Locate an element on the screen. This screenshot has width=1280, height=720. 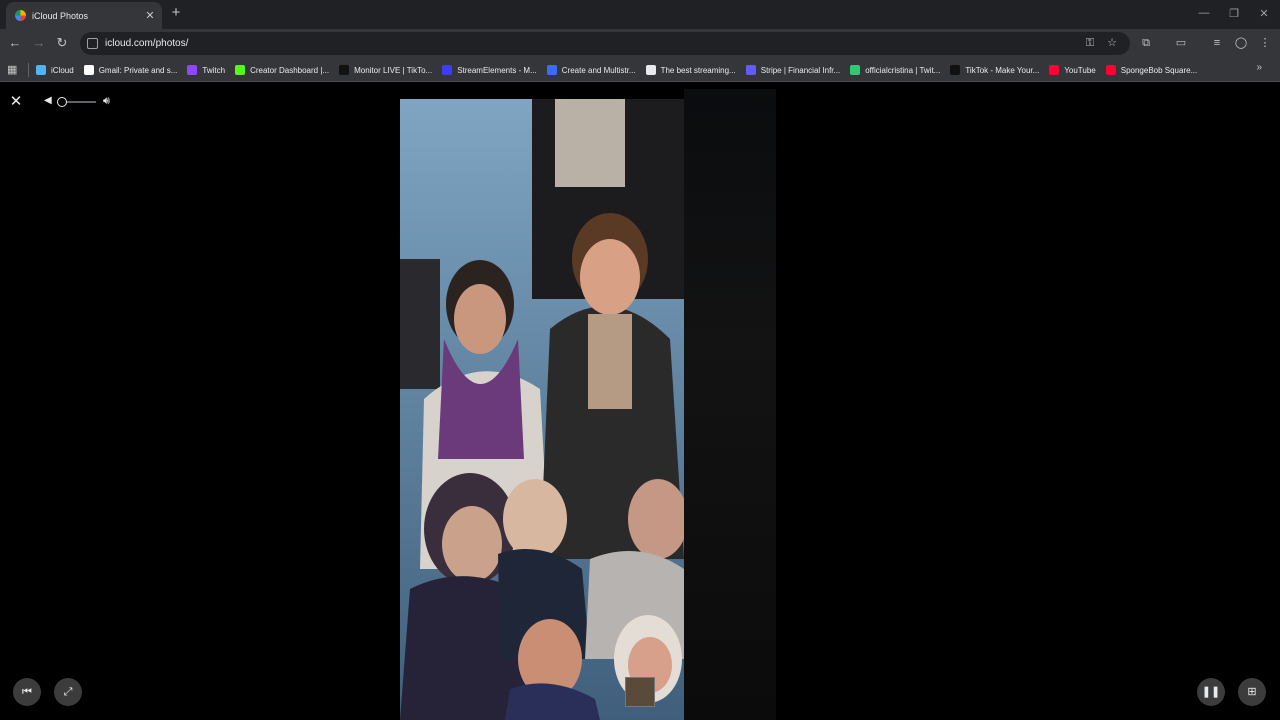
reload-button: ↻ is located at coordinates (62, 43).